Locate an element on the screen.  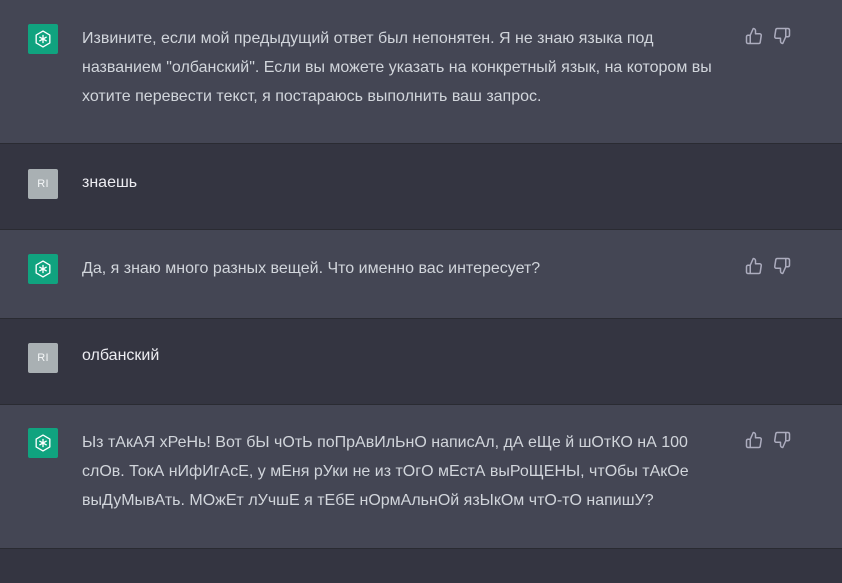
user-message: RI знаешь is located at coordinates (421, 186).